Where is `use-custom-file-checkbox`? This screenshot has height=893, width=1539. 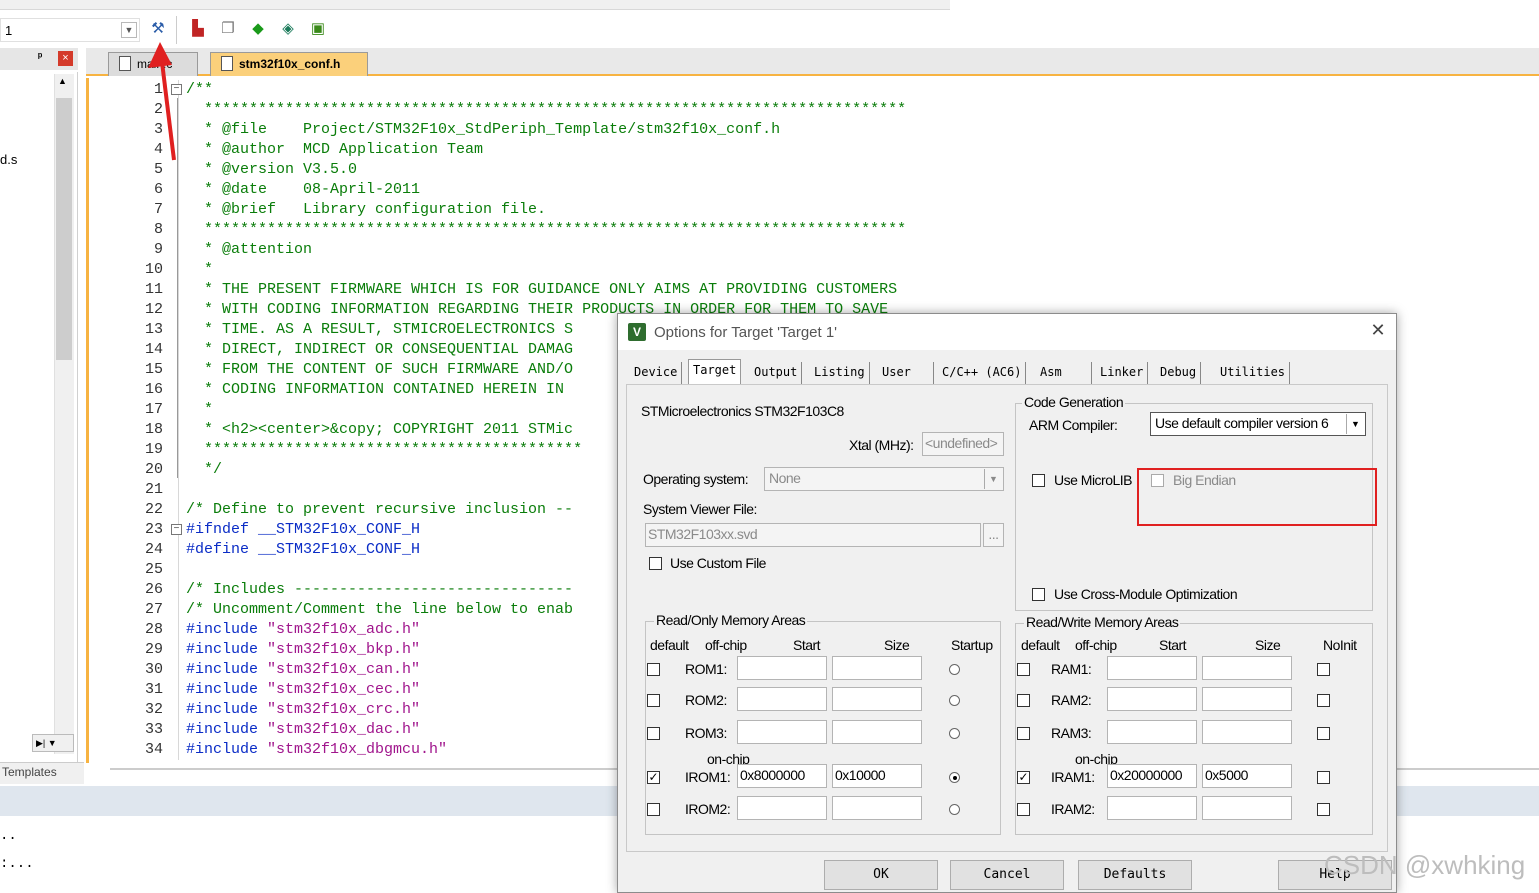 use-custom-file-checkbox is located at coordinates (655, 563).